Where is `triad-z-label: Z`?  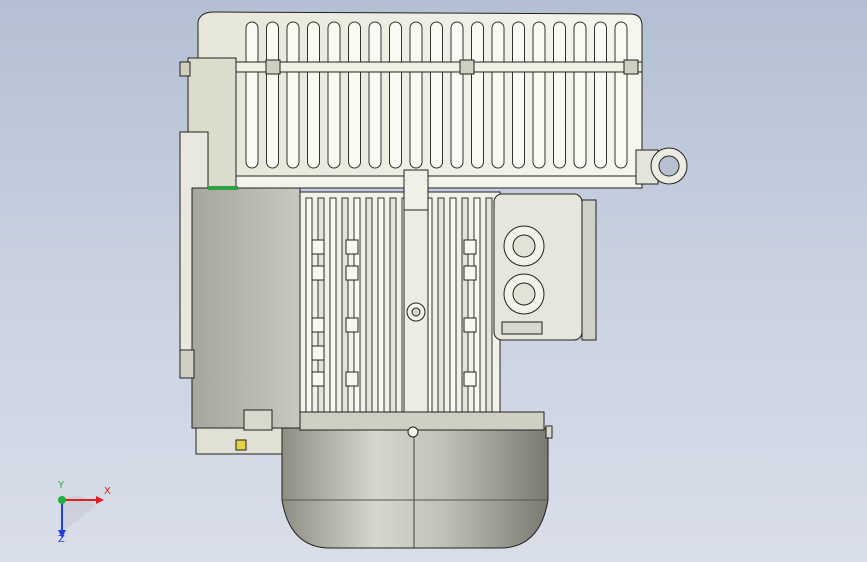
triad-z-label: Z is located at coordinates (61, 539).